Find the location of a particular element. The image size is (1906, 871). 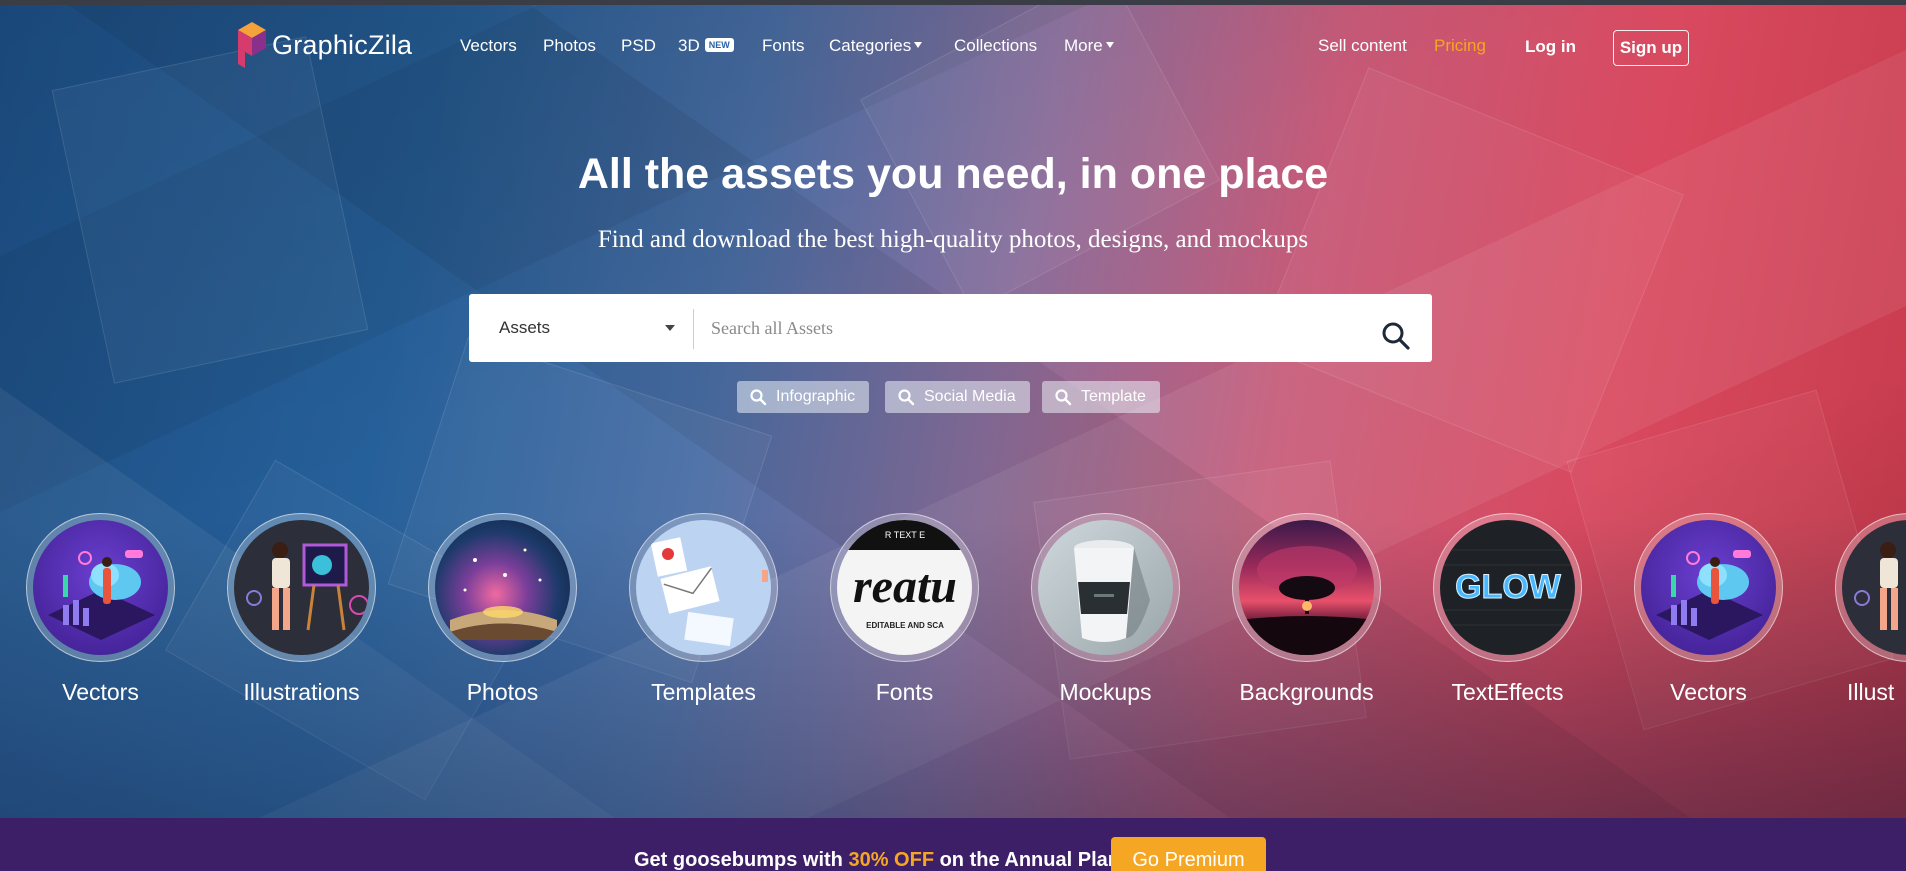

nav-more-label: More is located at coordinates (1083, 45).